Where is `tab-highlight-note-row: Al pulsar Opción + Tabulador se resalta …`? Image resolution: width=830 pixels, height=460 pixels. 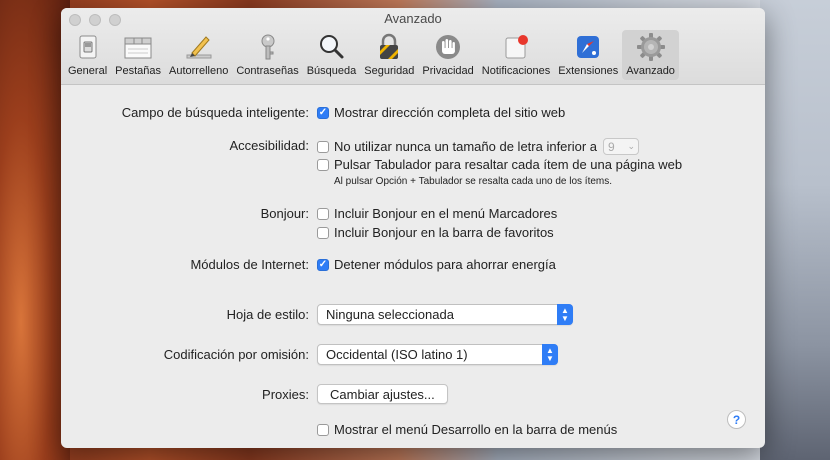
tab-highlight-note-row: Al pulsar Opción + Tabulador se resalta … is located at coordinates (413, 184).